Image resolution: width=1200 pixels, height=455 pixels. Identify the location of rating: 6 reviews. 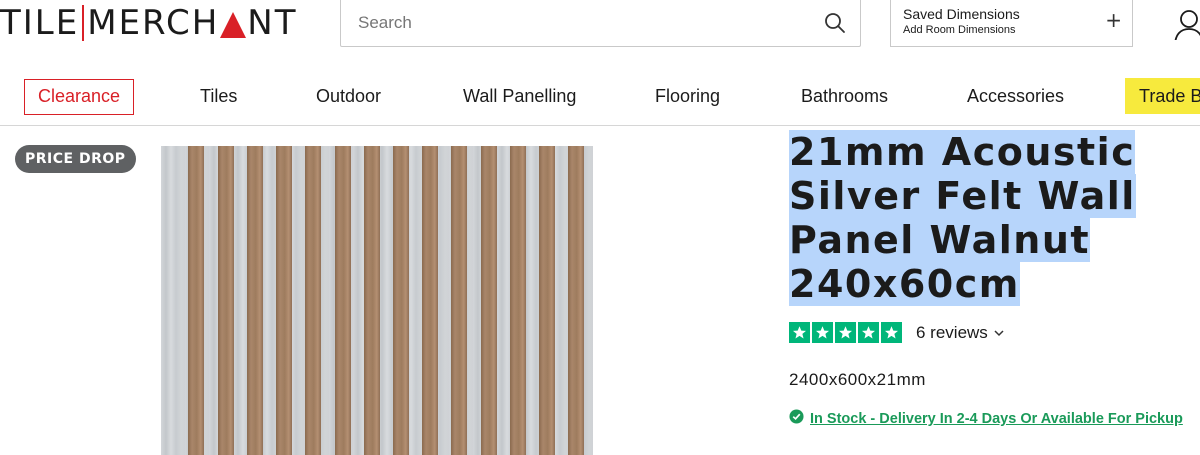
(896, 332).